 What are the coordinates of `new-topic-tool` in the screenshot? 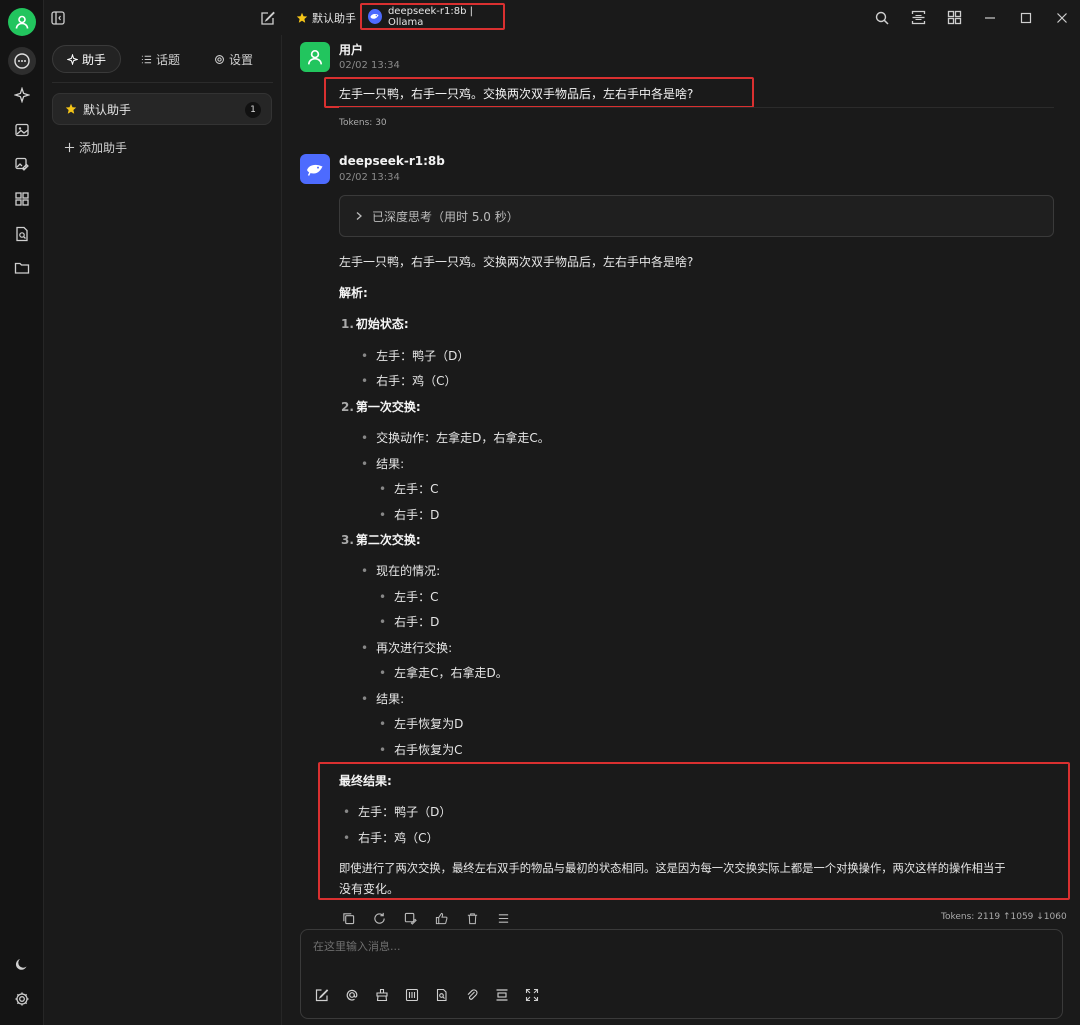 It's located at (322, 995).